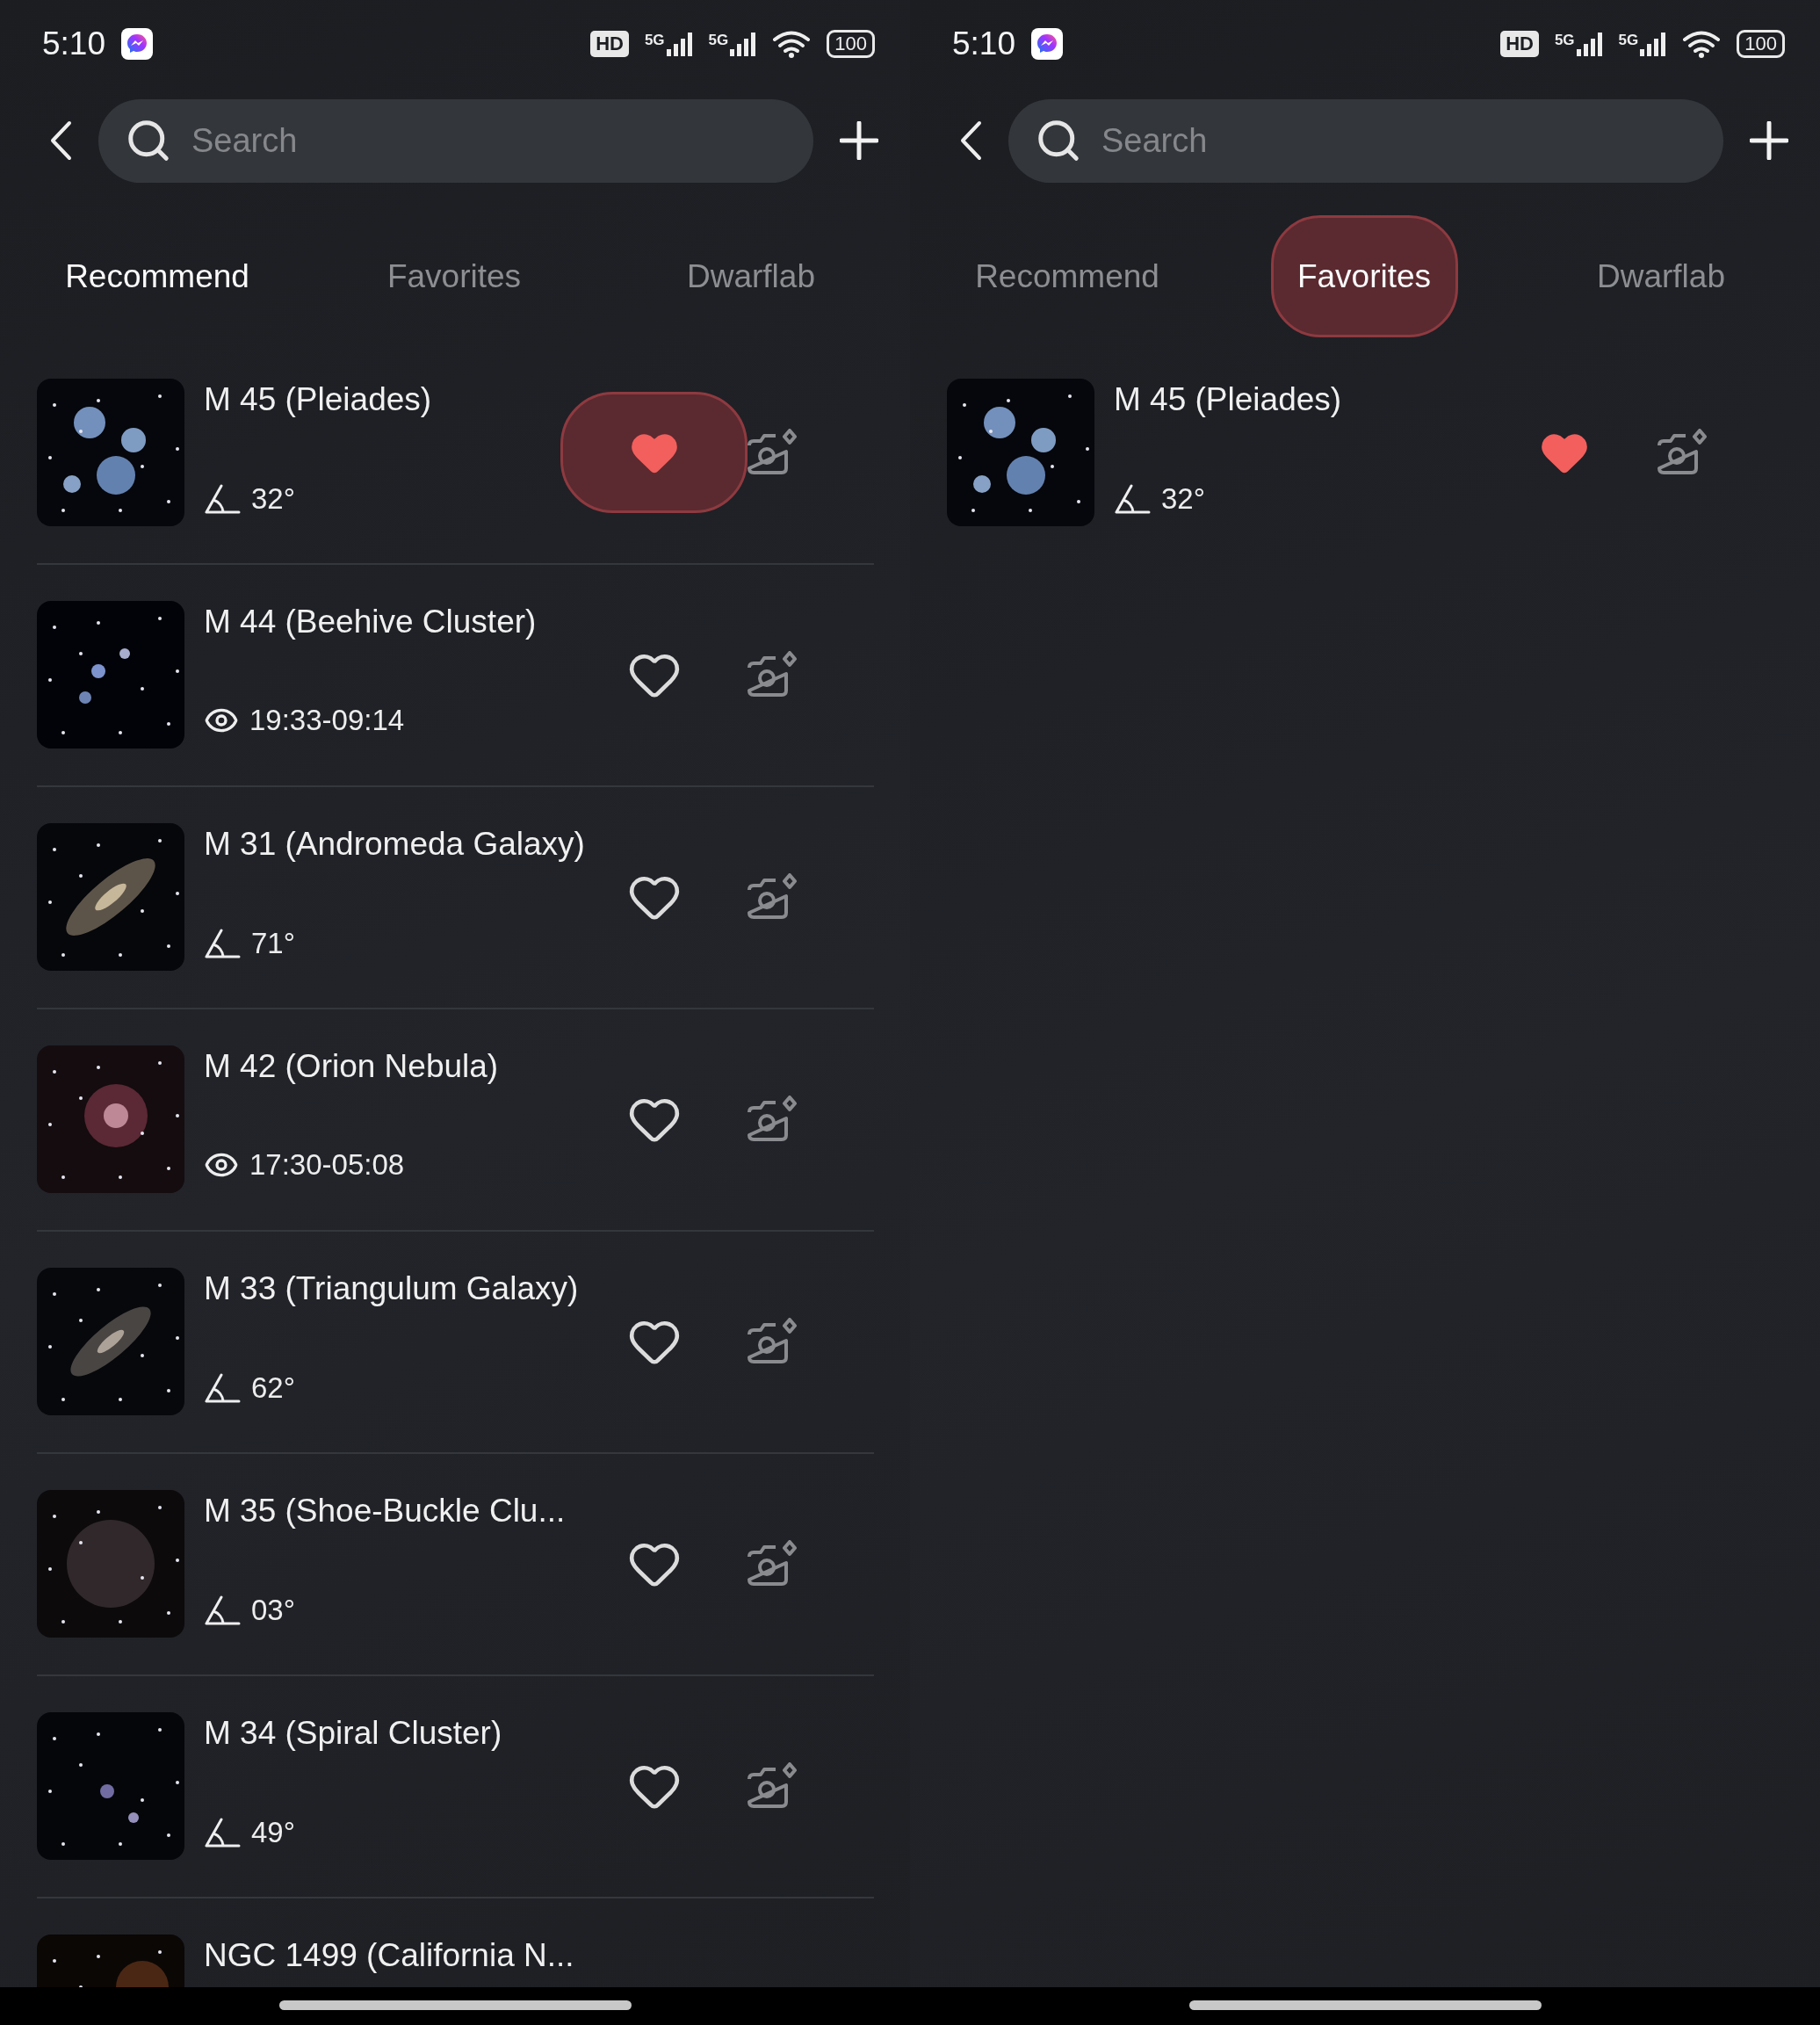 The image size is (1820, 2025). I want to click on object-name: M 42 (Orion Nebula), so click(352, 1066).